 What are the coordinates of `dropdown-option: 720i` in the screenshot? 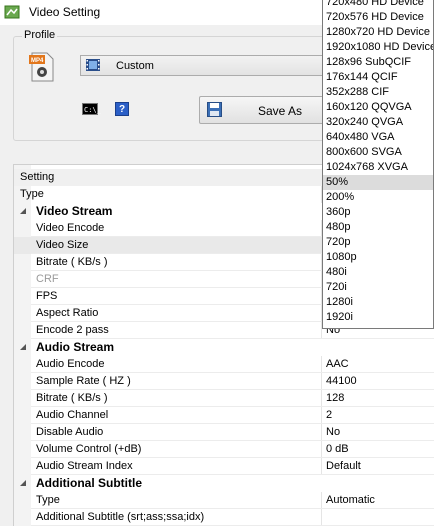 It's located at (378, 287).